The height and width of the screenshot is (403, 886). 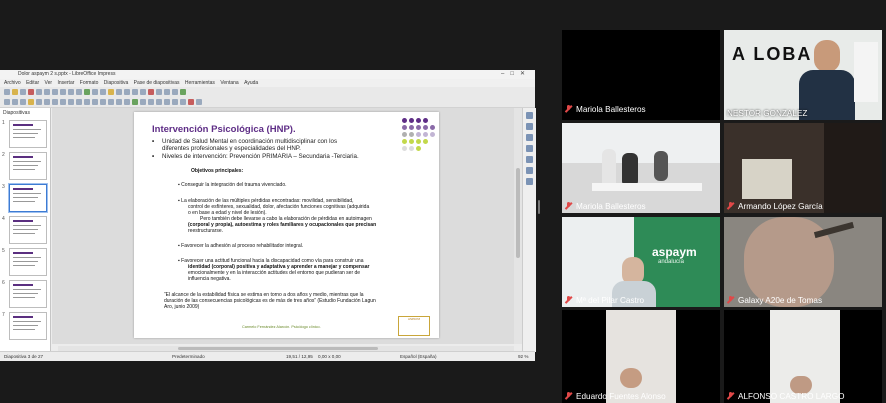 I want to click on symbol-shapes-icon, so click(x=95, y=102).